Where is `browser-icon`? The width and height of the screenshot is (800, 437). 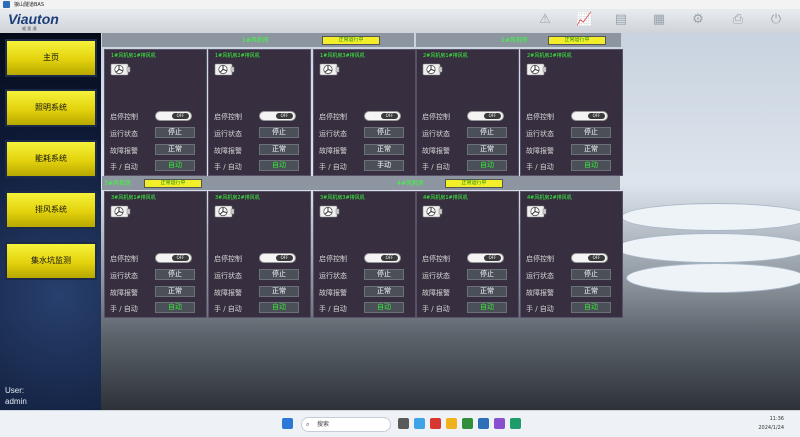
browser-icon is located at coordinates (419, 423).